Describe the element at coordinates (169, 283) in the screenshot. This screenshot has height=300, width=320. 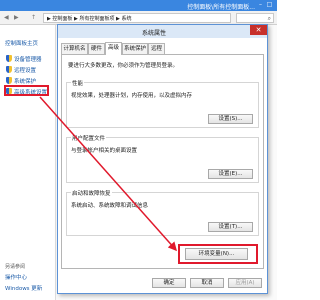
I see `ok-button: 确定` at that location.